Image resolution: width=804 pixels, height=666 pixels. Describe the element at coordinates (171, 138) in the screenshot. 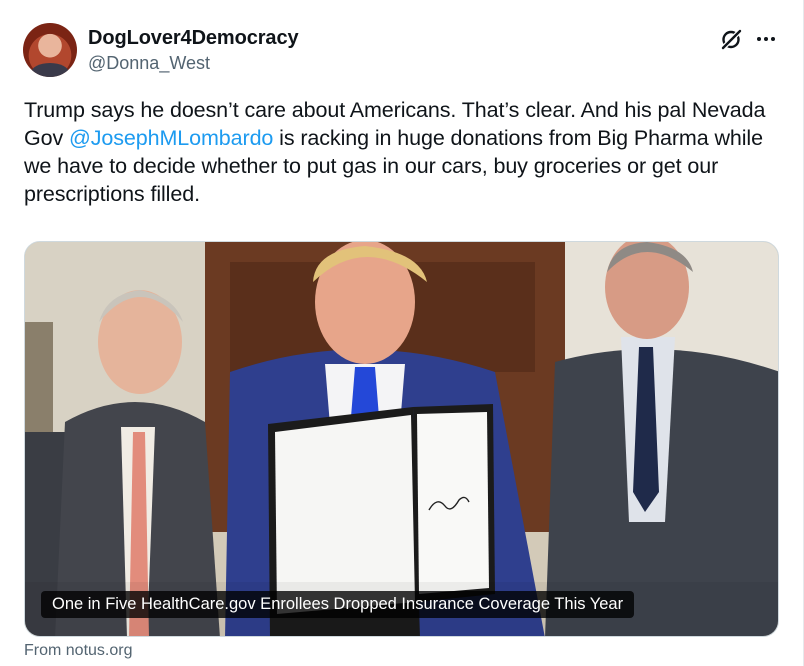

I see `mention-link: @JosephMLombardo` at that location.